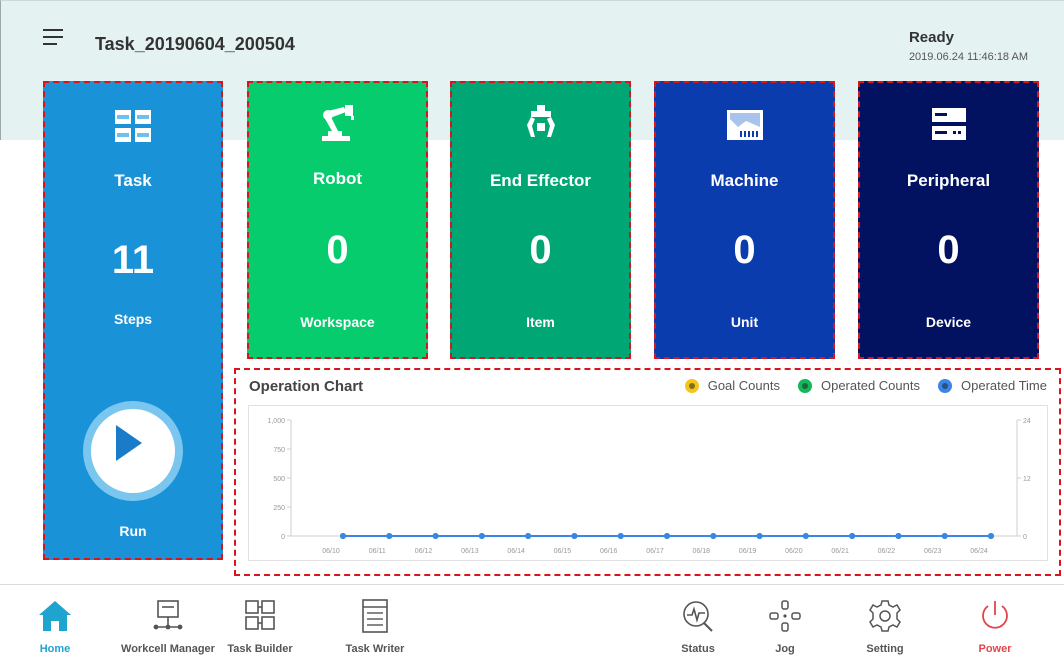 This screenshot has width=1064, height=661. I want to click on x-tick-label: 06/13, so click(470, 551).